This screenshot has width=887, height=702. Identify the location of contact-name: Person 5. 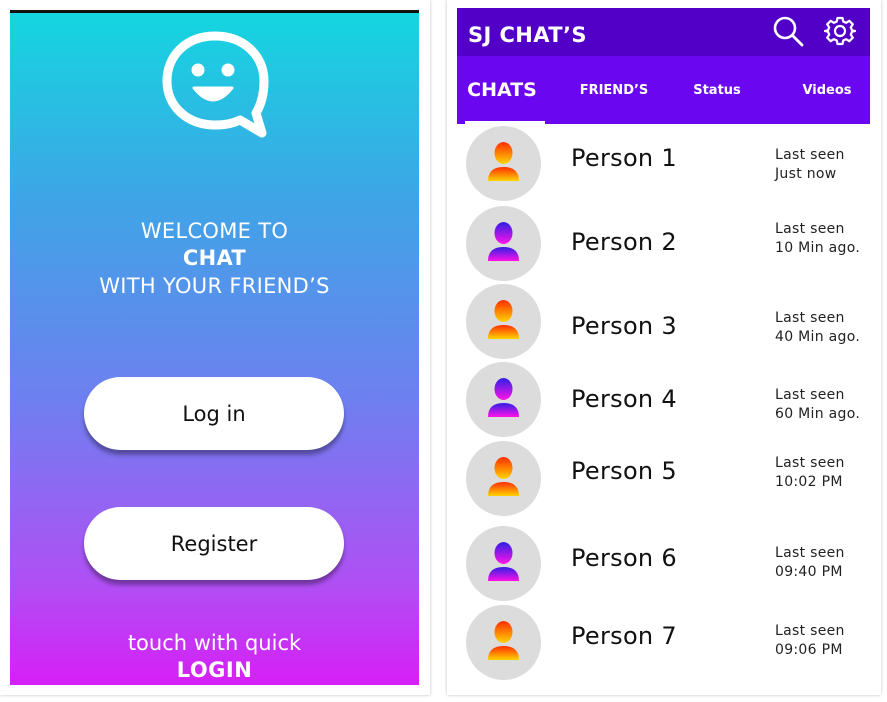
(624, 471).